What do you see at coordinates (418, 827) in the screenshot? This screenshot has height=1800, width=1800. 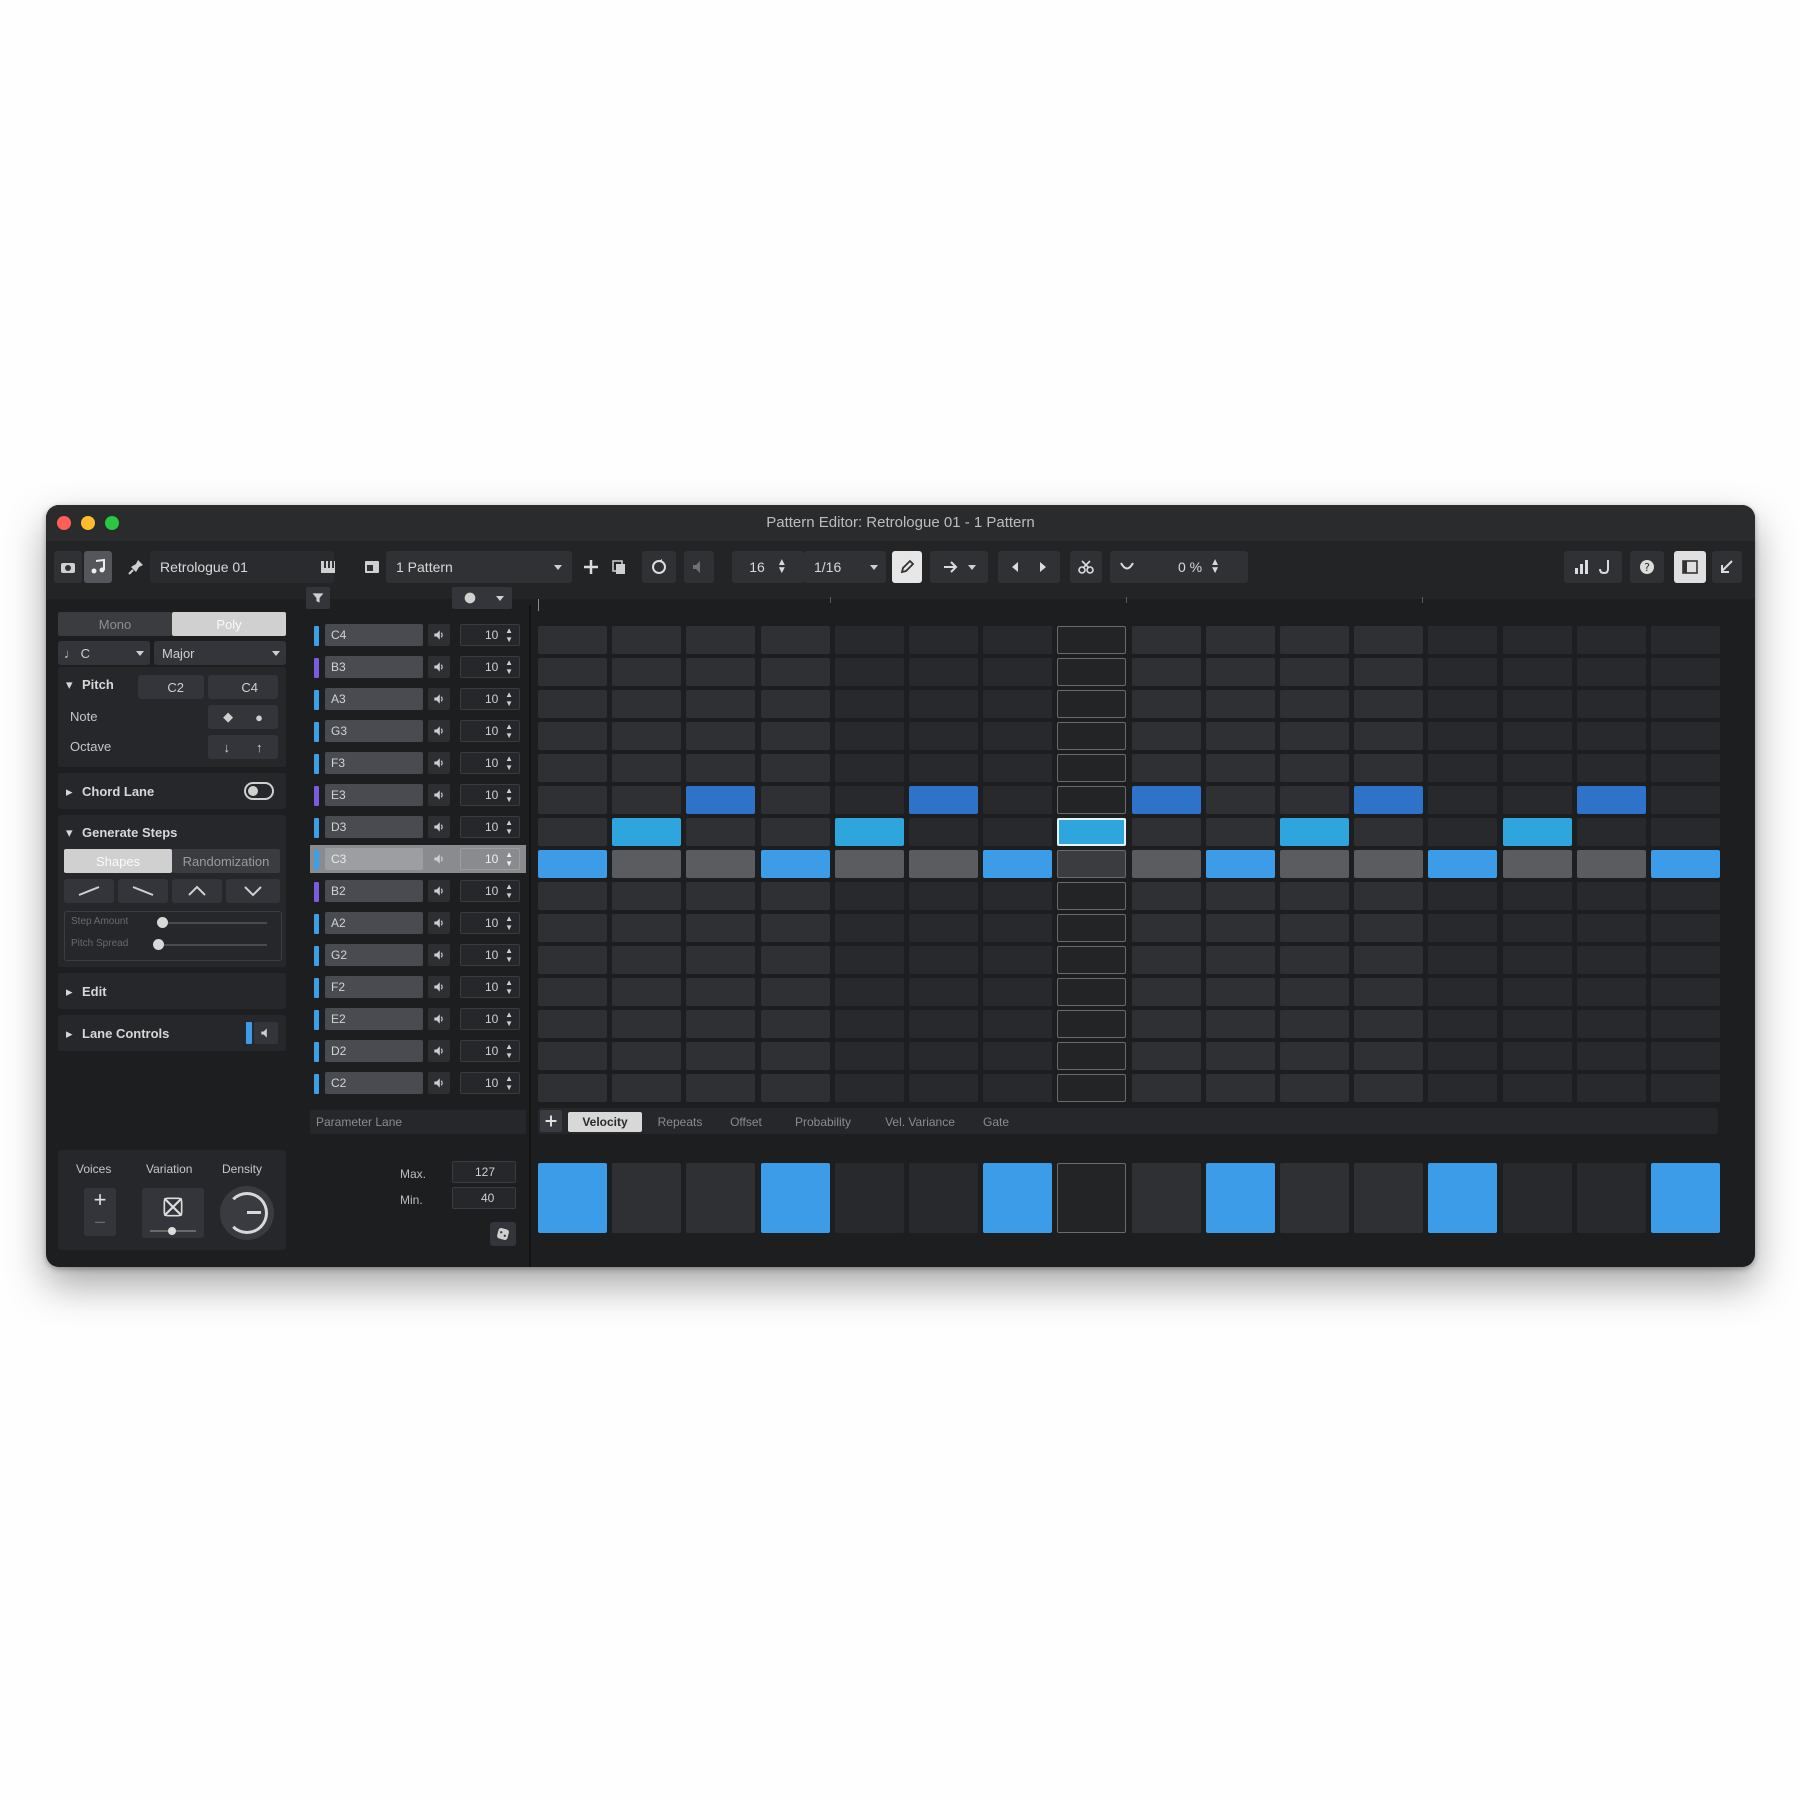 I see `lane-row: D3 10 ▲ ▼` at bounding box center [418, 827].